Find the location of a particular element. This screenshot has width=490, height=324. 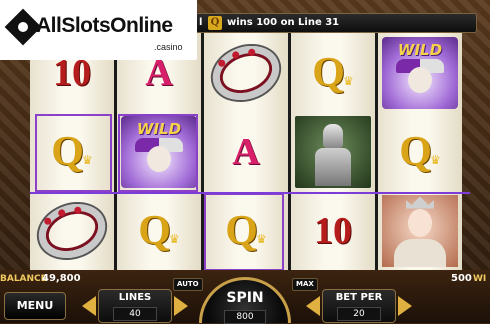

logo-tld: .casino is located at coordinates (168, 47).